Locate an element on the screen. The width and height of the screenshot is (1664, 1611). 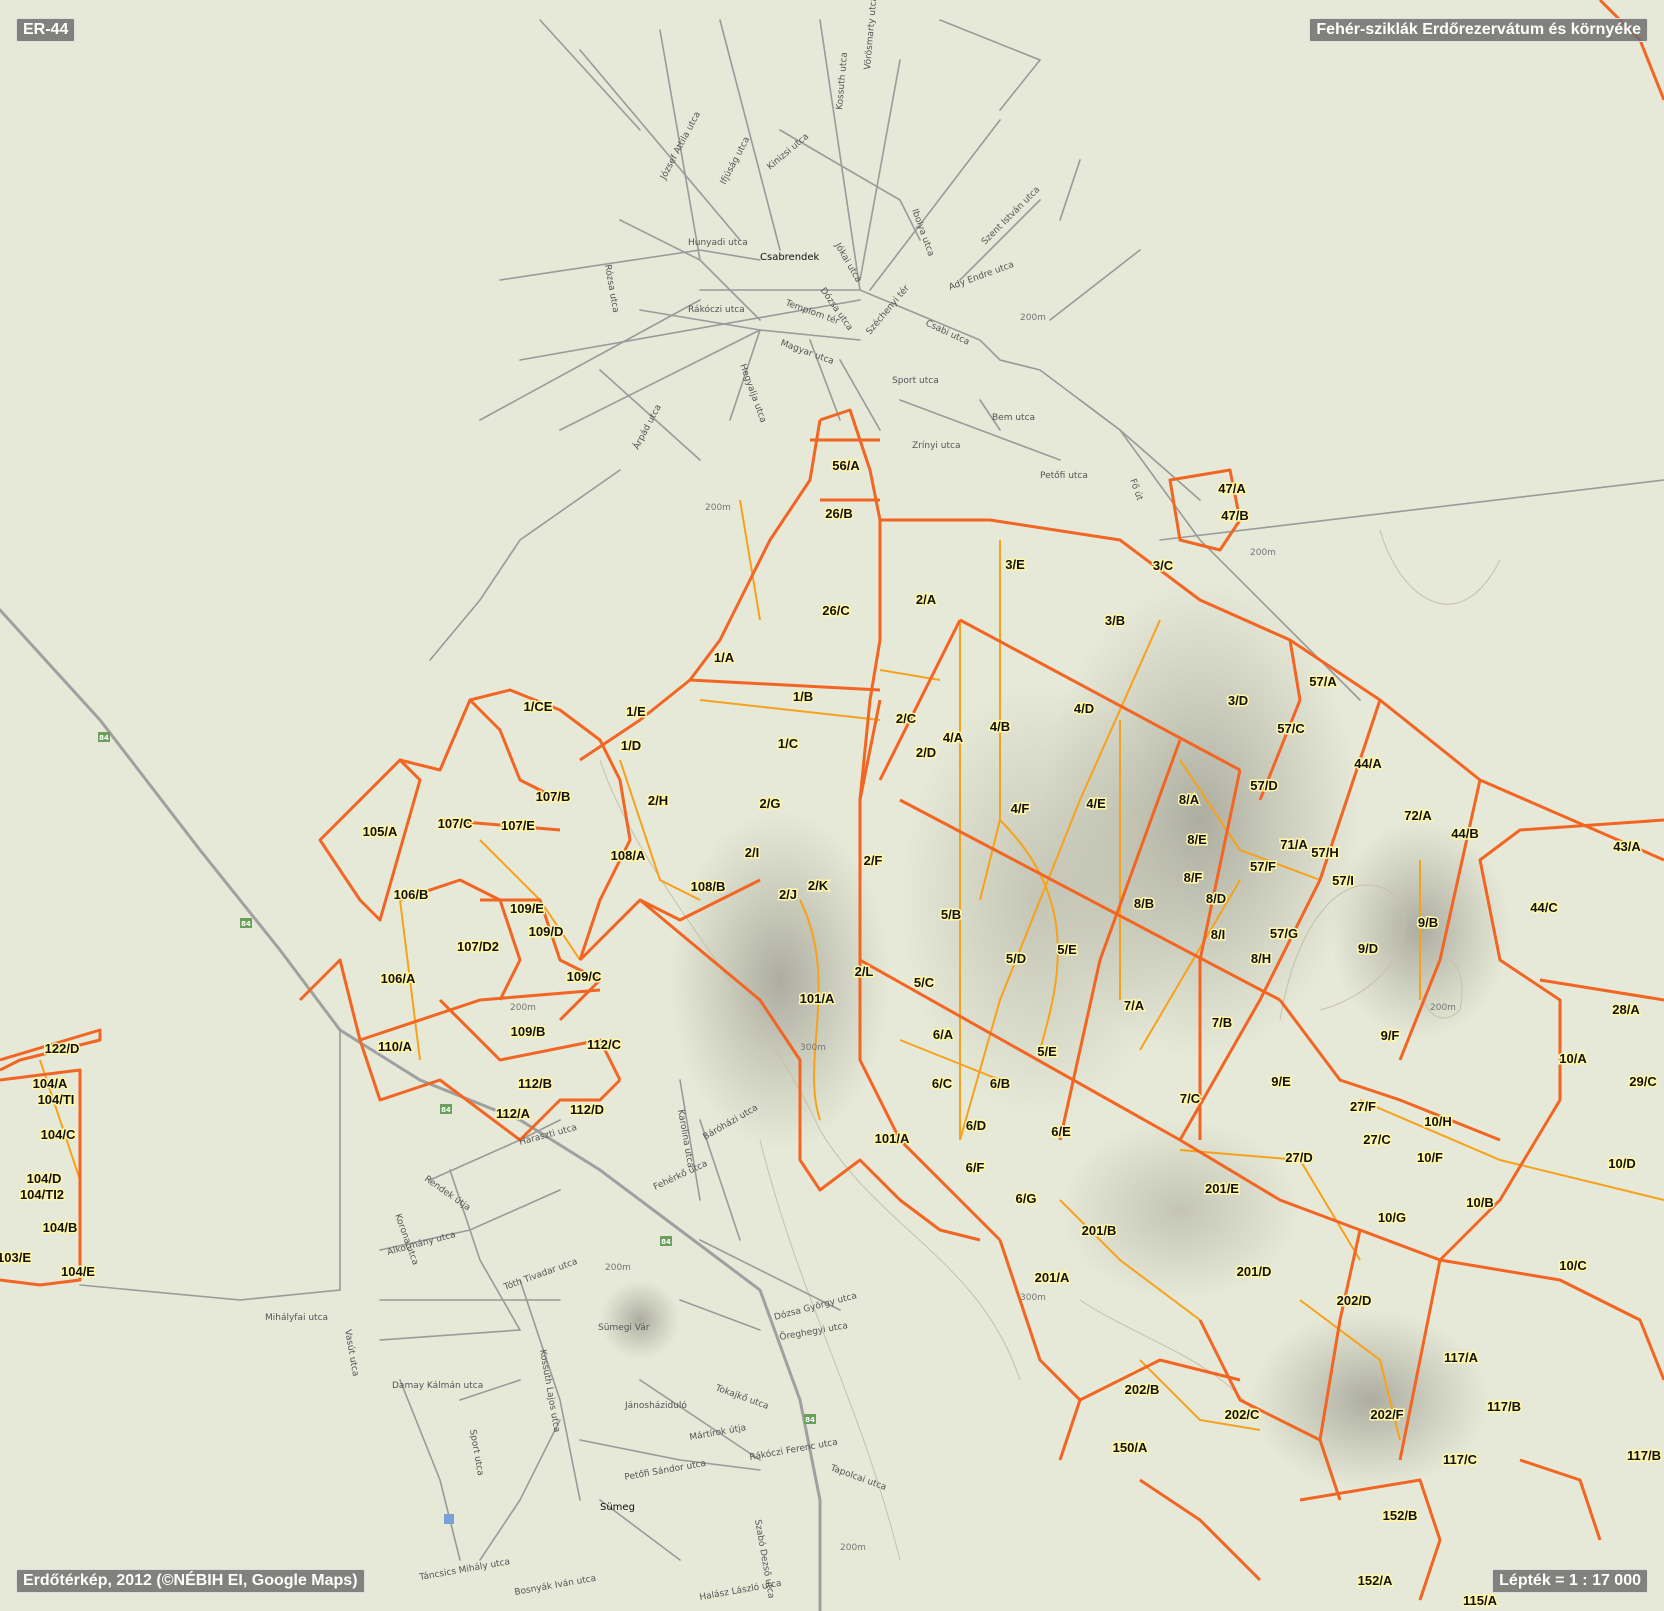
compartment-label: 103/E is located at coordinates (15, 1257).